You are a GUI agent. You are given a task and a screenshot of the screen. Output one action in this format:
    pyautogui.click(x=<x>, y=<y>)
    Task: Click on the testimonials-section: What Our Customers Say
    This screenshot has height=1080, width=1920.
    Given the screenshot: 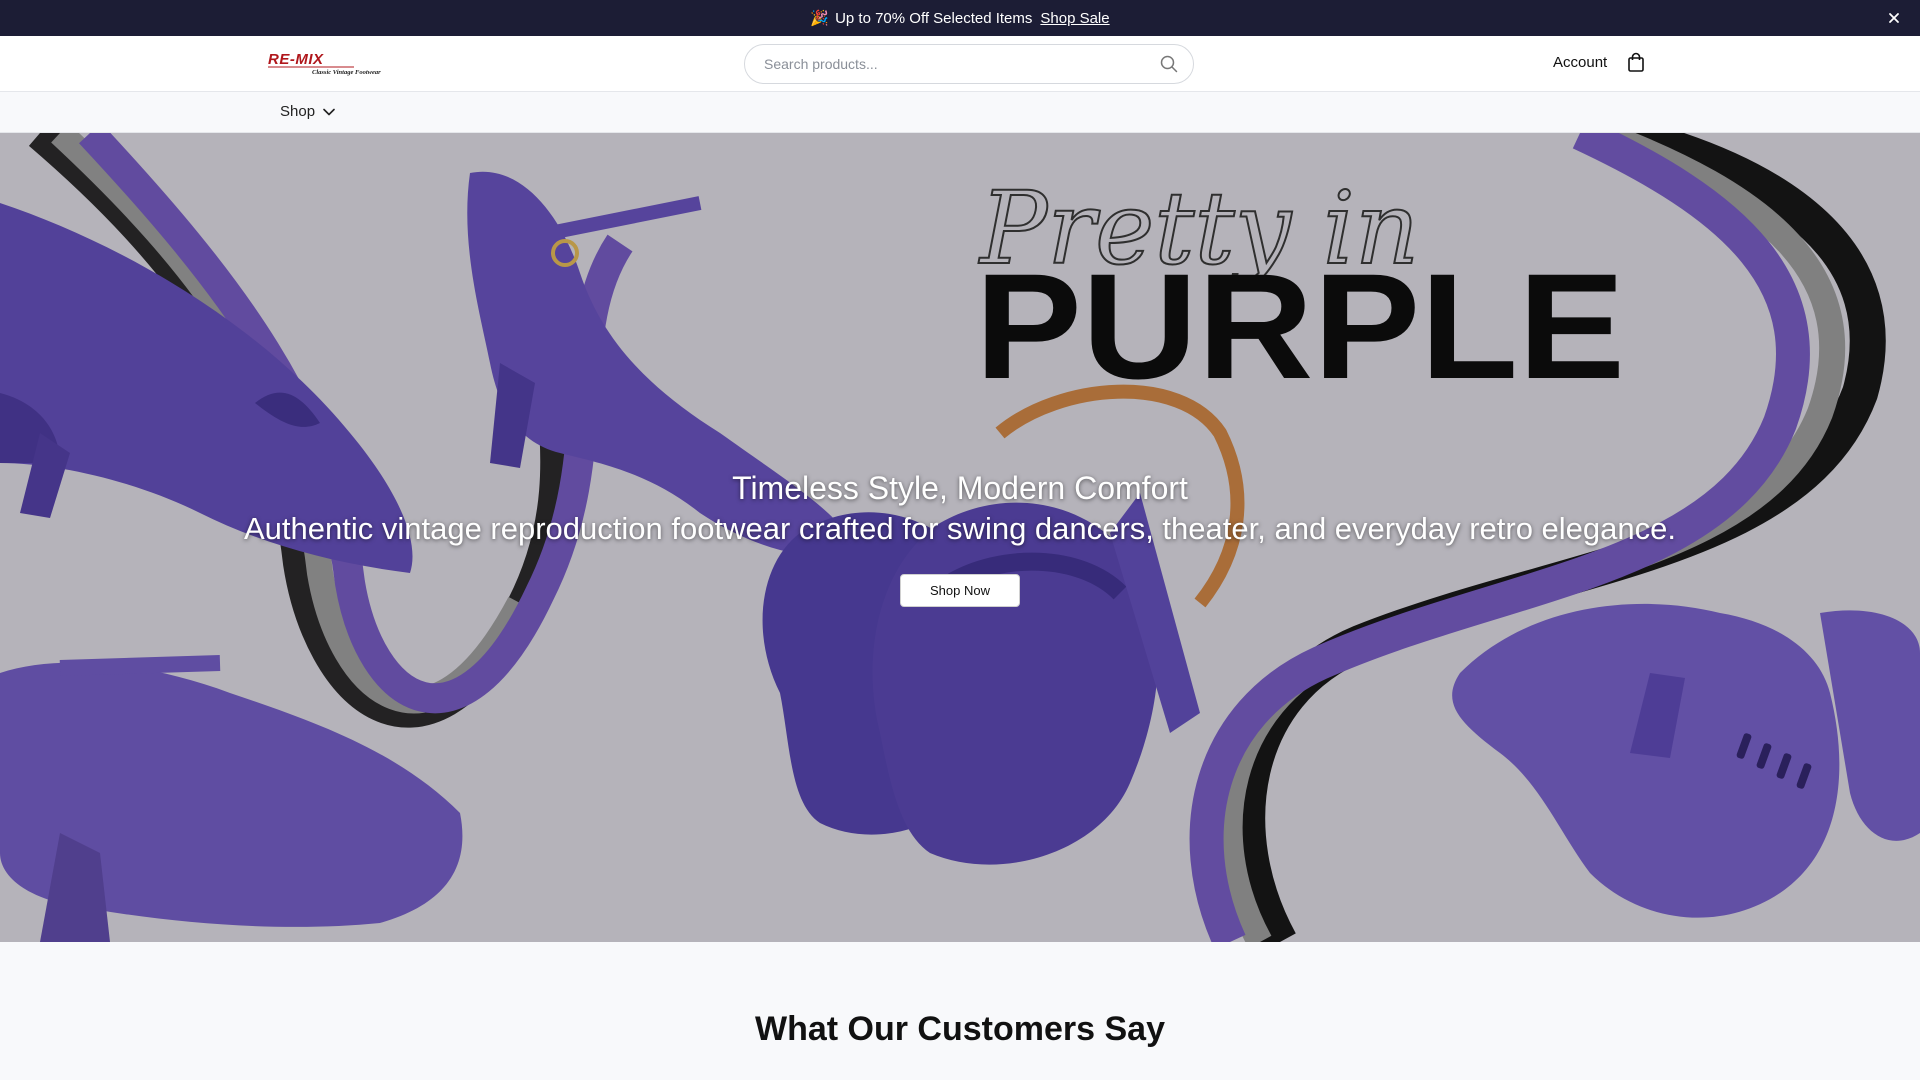 What is the action you would take?
    pyautogui.click(x=960, y=1011)
    